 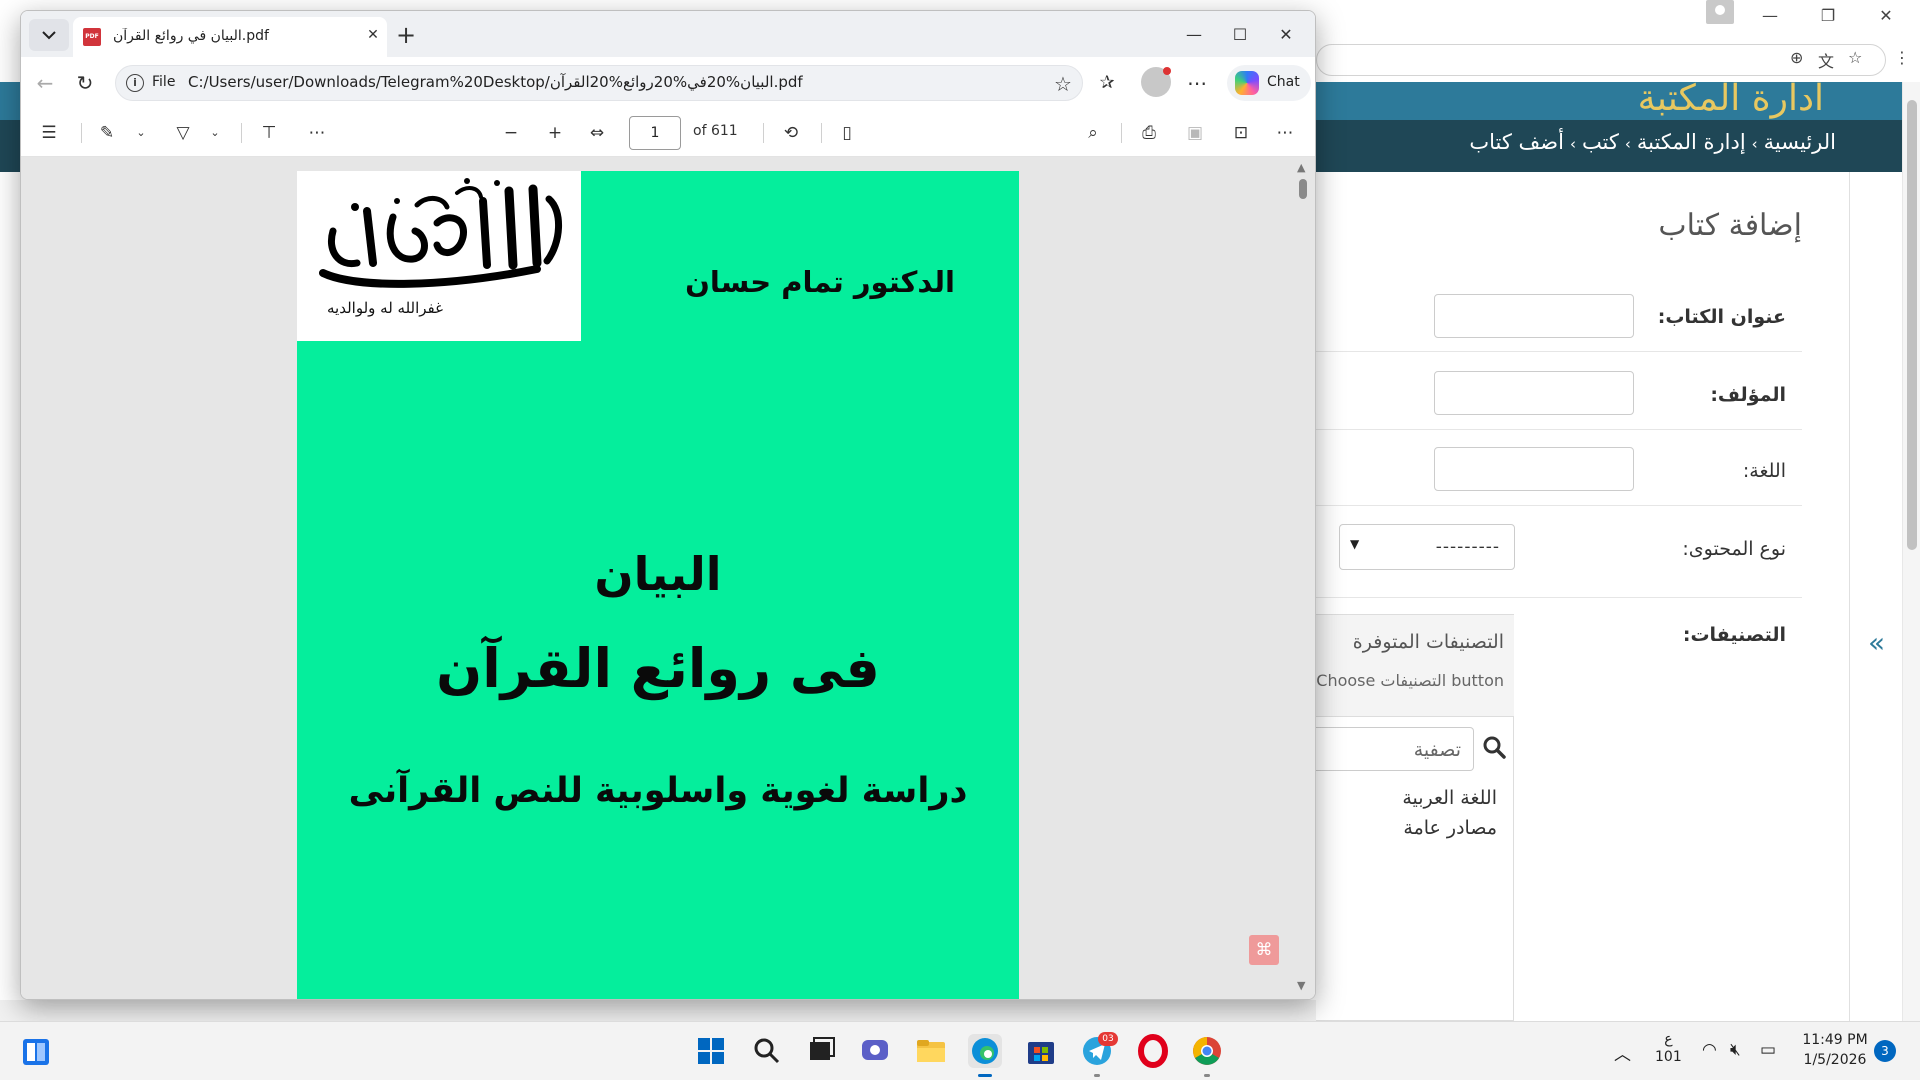 I want to click on chevron-down-icon, so click(x=49, y=35).